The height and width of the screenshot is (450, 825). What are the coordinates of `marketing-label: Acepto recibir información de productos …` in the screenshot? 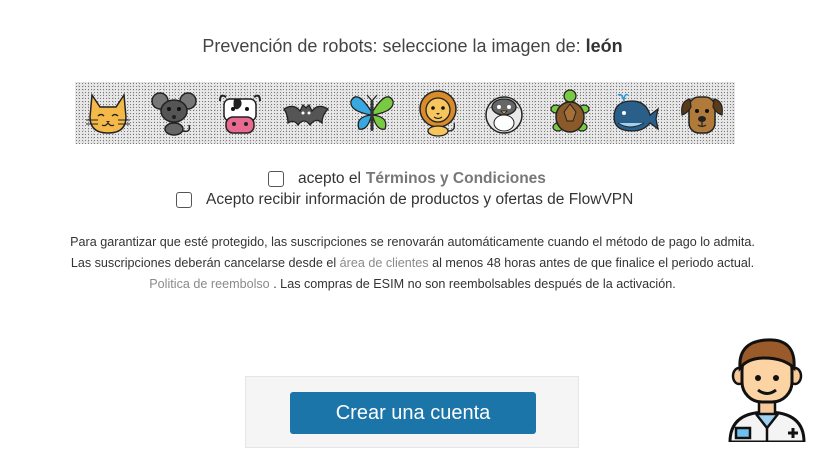 It's located at (420, 199).